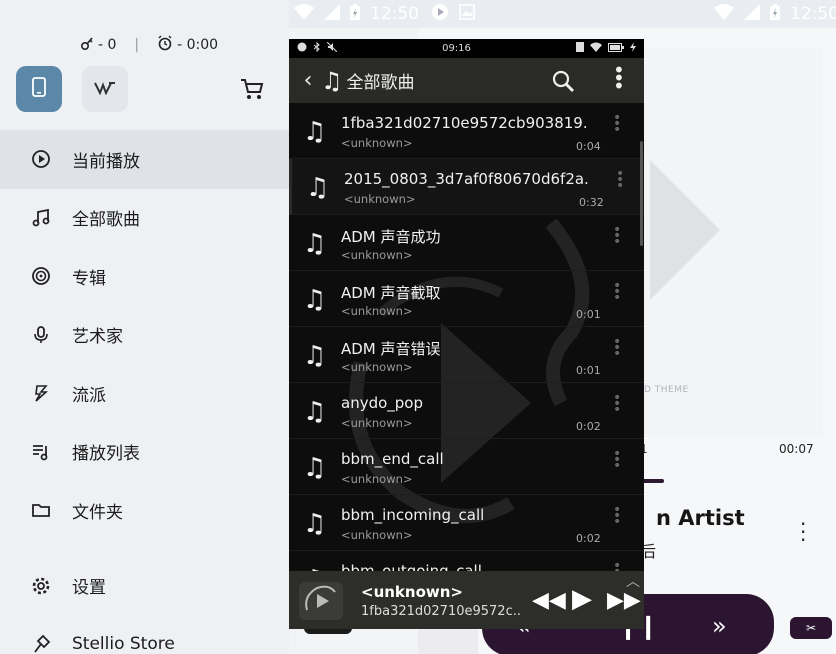 The width and height of the screenshot is (836, 654). What do you see at coordinates (97, 512) in the screenshot?
I see `menu-item-label: 文件夹` at bounding box center [97, 512].